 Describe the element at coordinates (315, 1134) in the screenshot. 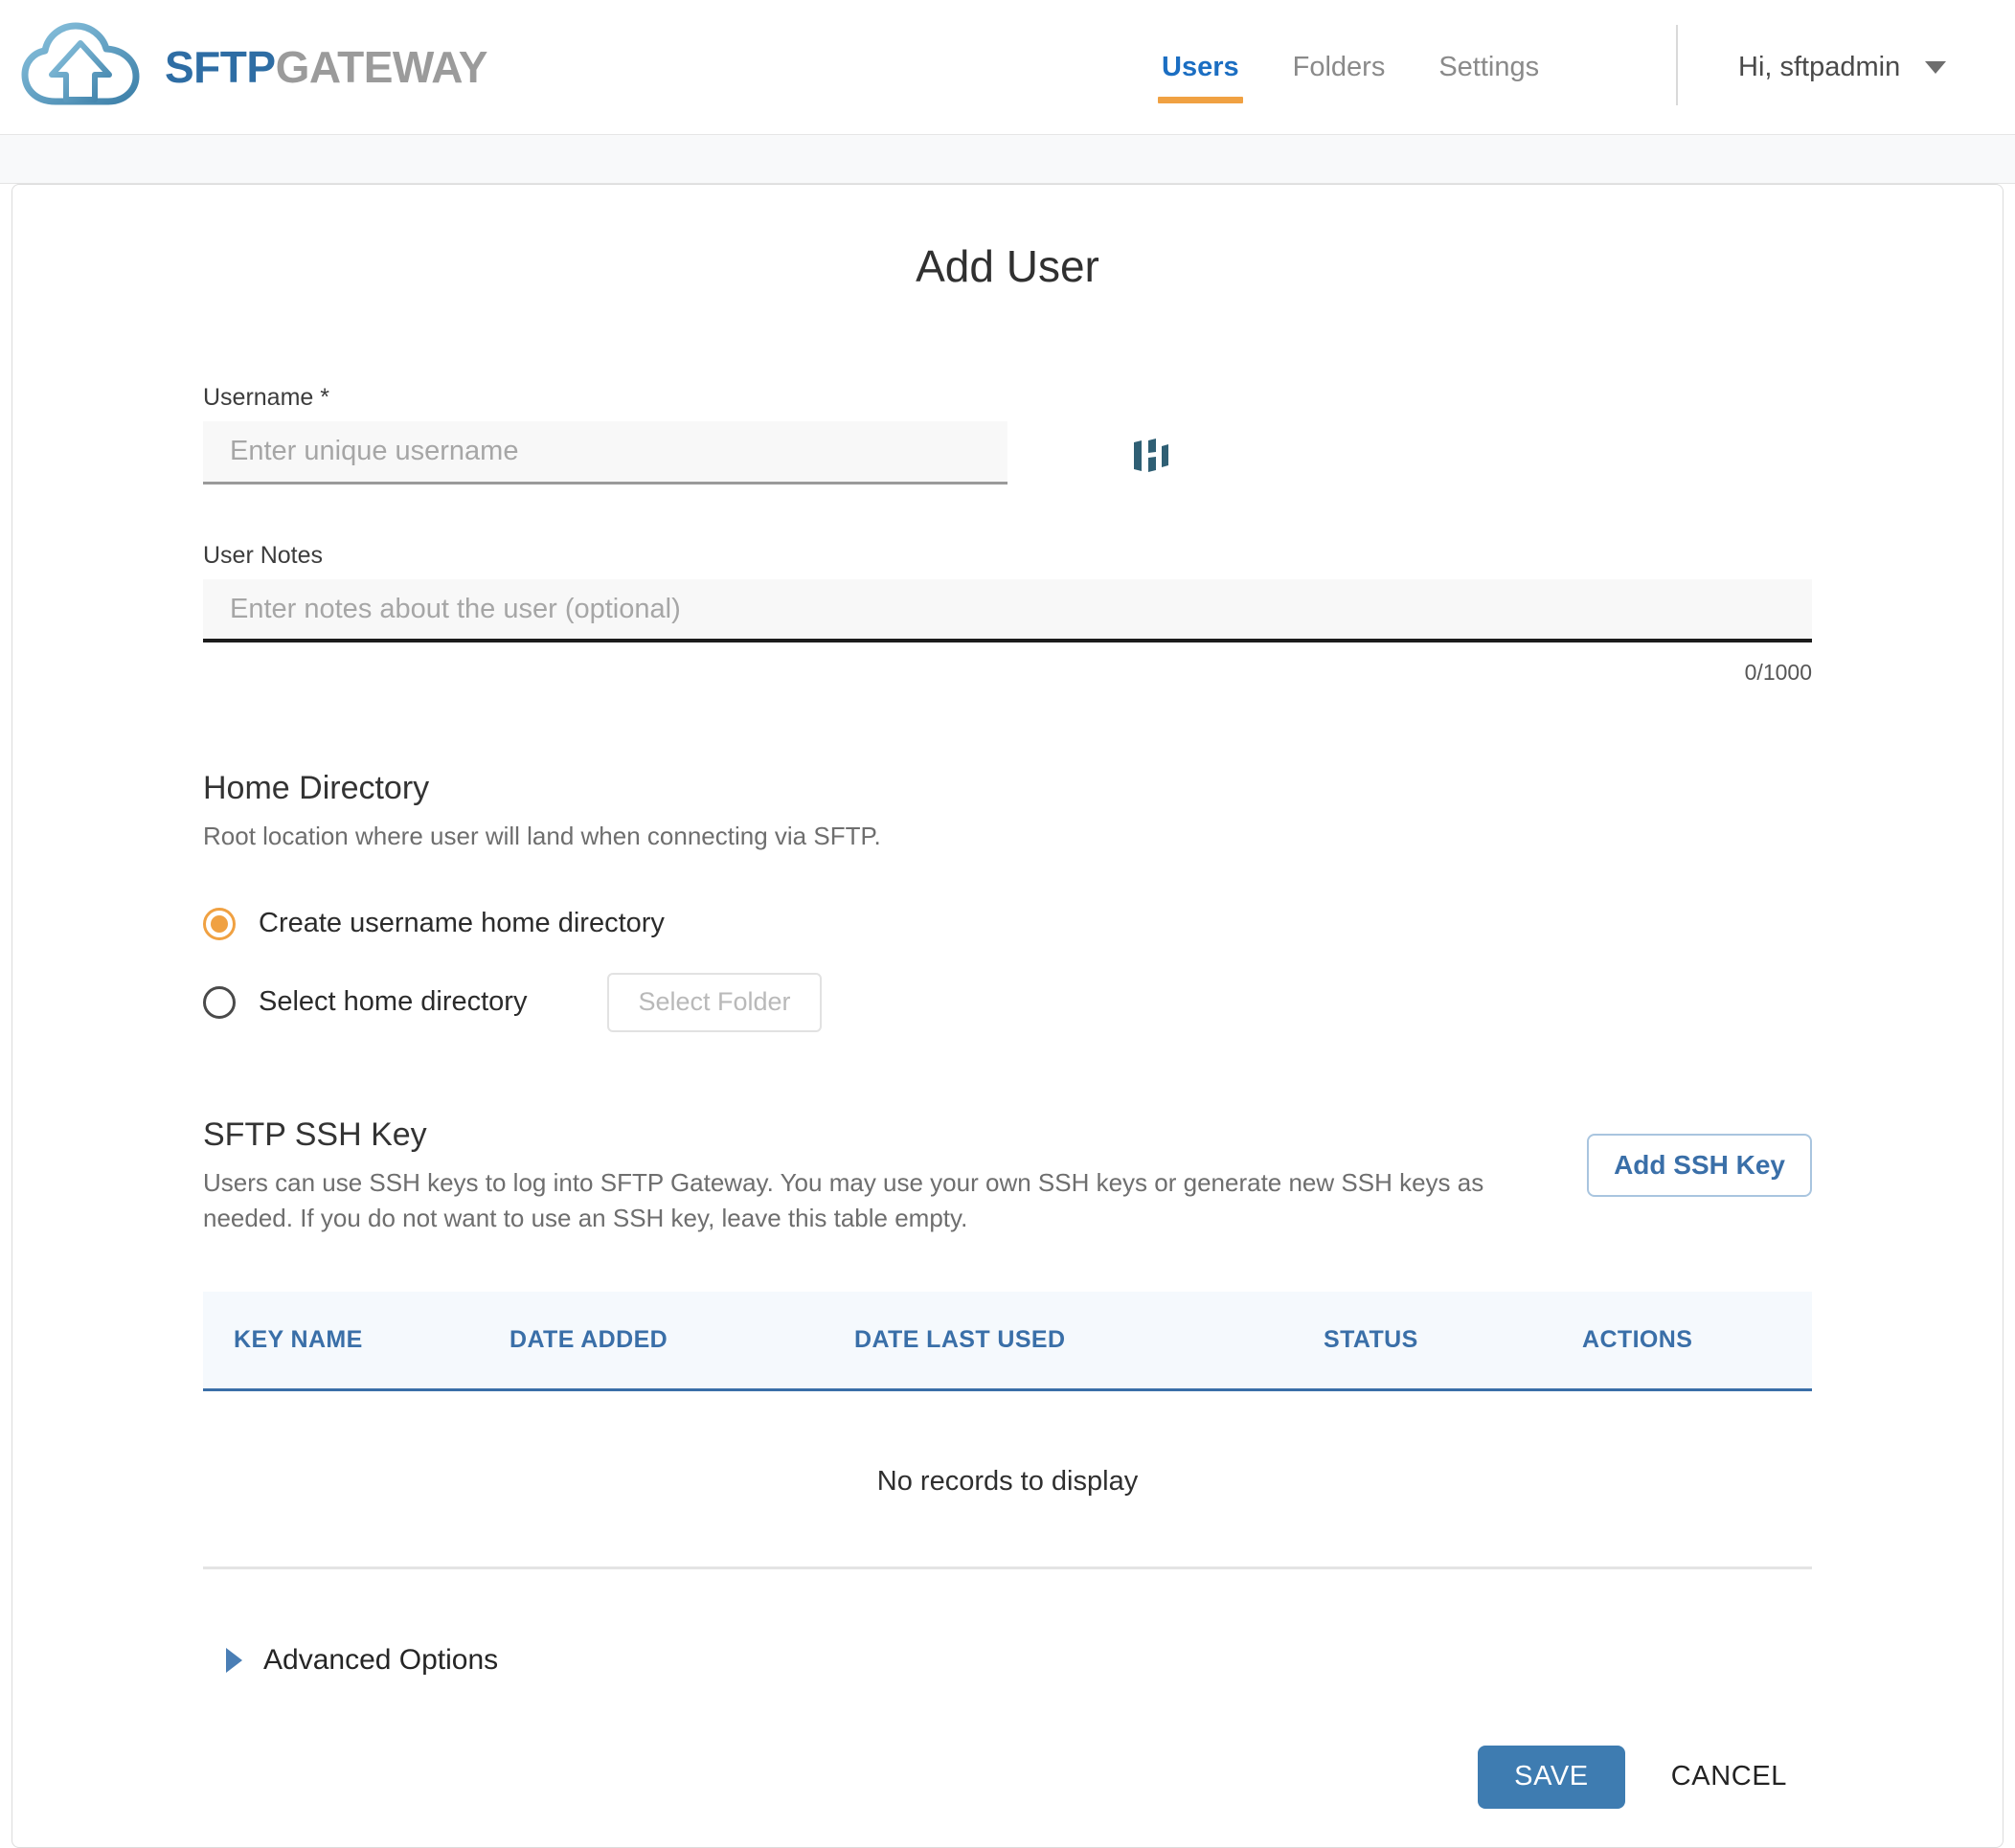

I see `ssh-key-title: SFTP SSH Key` at that location.